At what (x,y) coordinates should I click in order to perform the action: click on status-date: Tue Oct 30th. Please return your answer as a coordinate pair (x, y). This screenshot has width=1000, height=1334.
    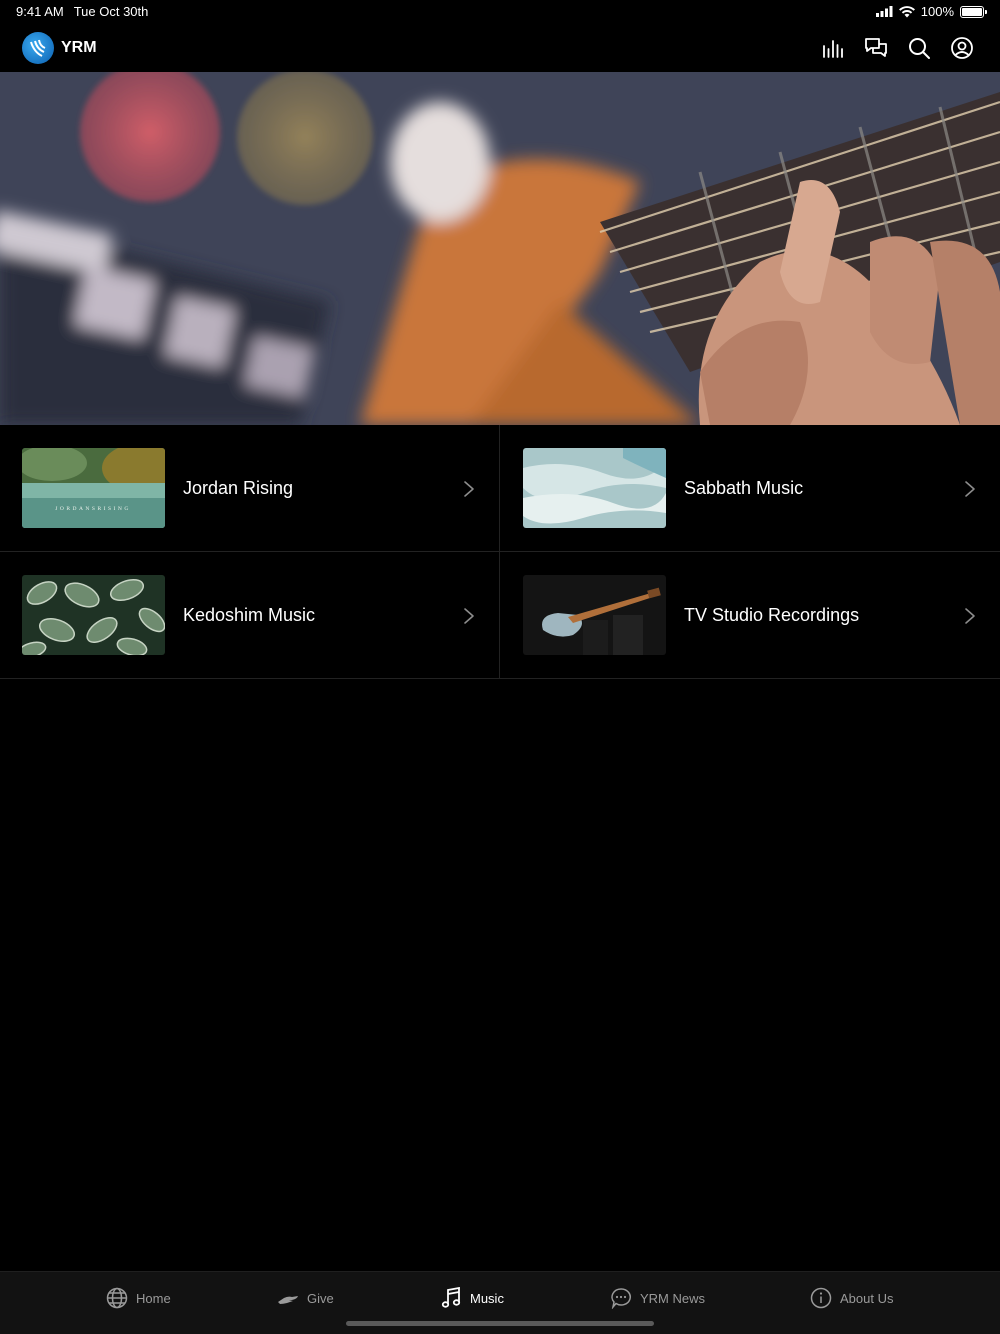
    Looking at the image, I should click on (111, 11).